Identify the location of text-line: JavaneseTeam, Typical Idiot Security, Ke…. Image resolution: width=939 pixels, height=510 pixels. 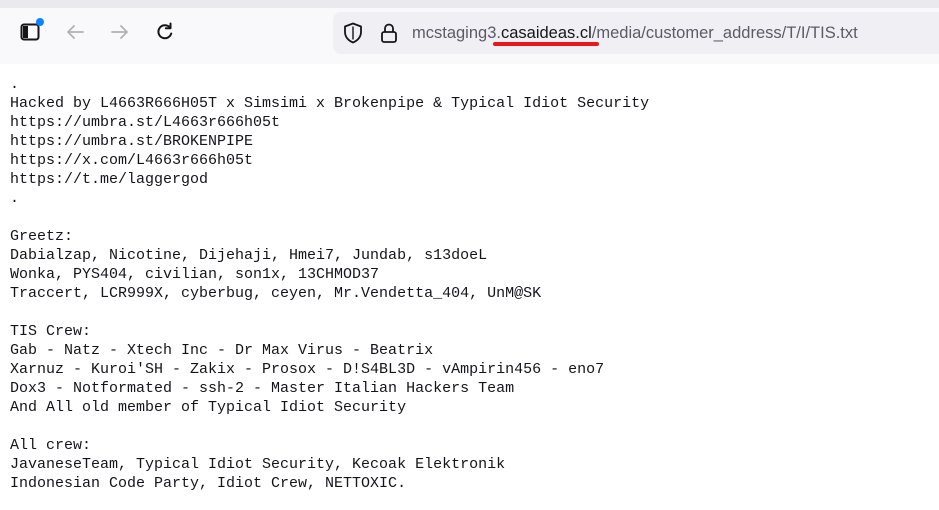
(258, 464).